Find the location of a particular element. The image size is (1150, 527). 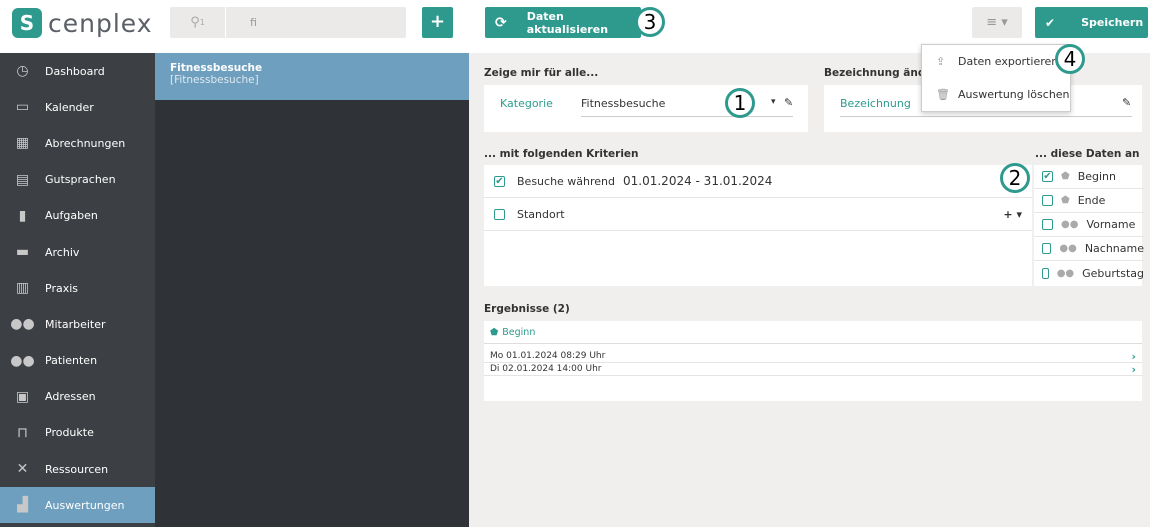

clipboard-icon: ▮ is located at coordinates (22, 215).